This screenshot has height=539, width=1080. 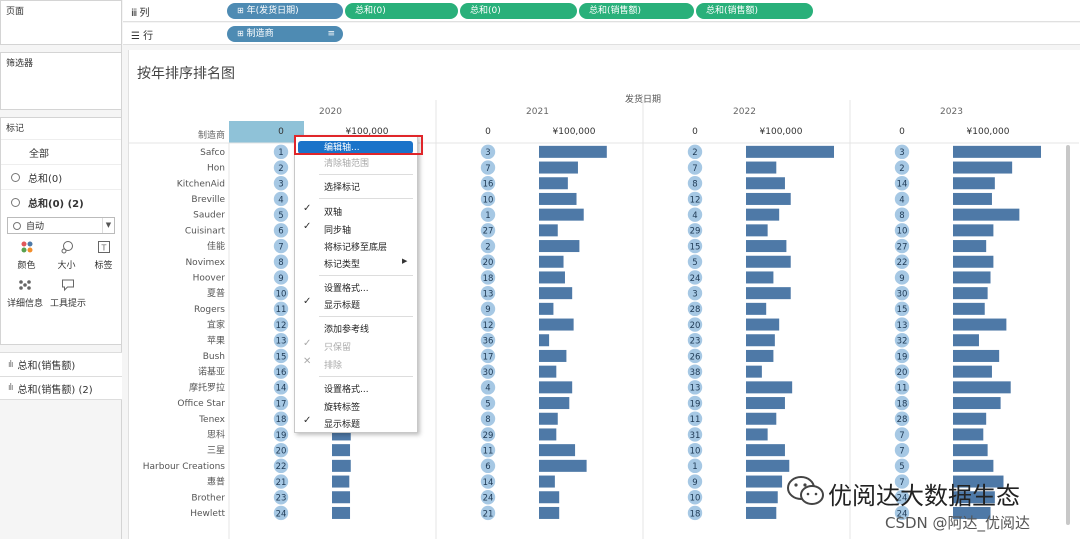 I want to click on manufacturer-label: 佳能, so click(x=216, y=246).